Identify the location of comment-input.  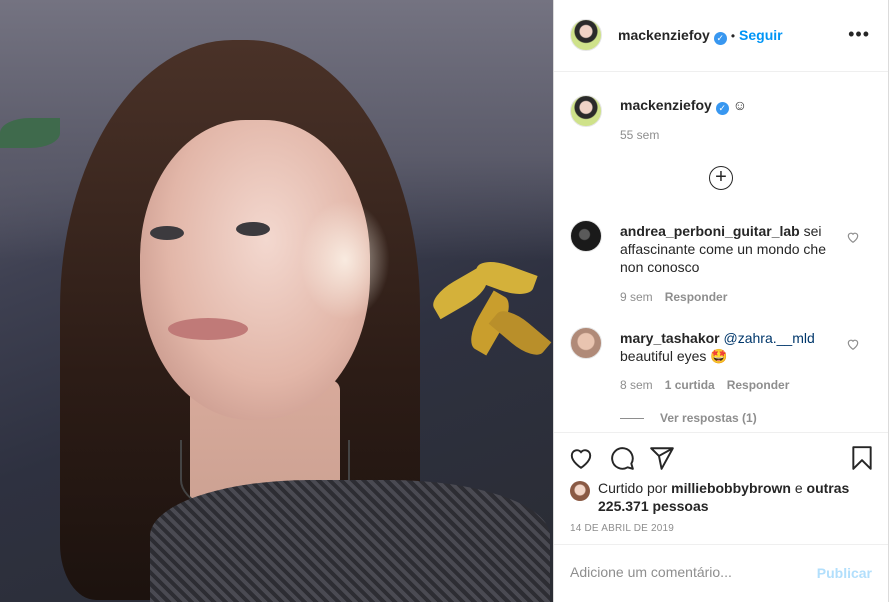
(685, 572).